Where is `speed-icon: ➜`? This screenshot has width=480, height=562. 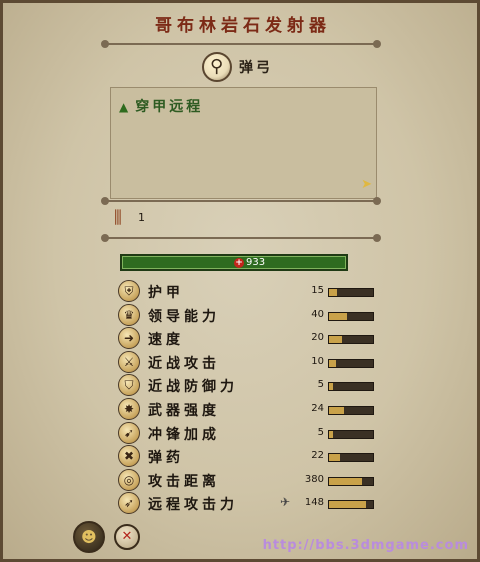 speed-icon: ➜ is located at coordinates (129, 338).